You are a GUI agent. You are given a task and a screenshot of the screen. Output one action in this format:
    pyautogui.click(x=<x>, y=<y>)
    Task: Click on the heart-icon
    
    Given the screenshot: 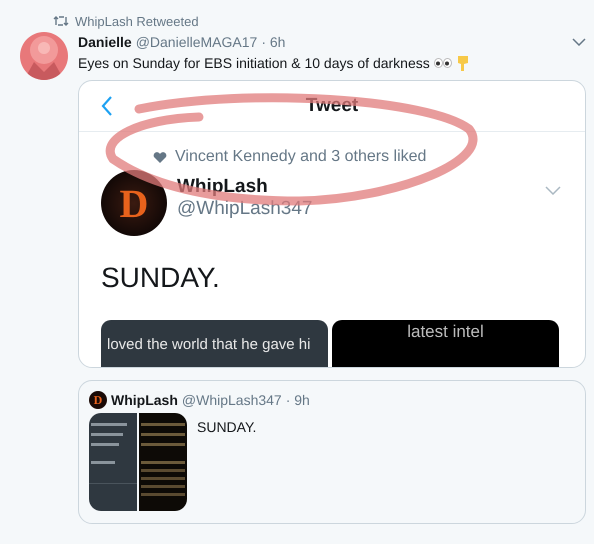 What is the action you would take?
    pyautogui.click(x=160, y=157)
    